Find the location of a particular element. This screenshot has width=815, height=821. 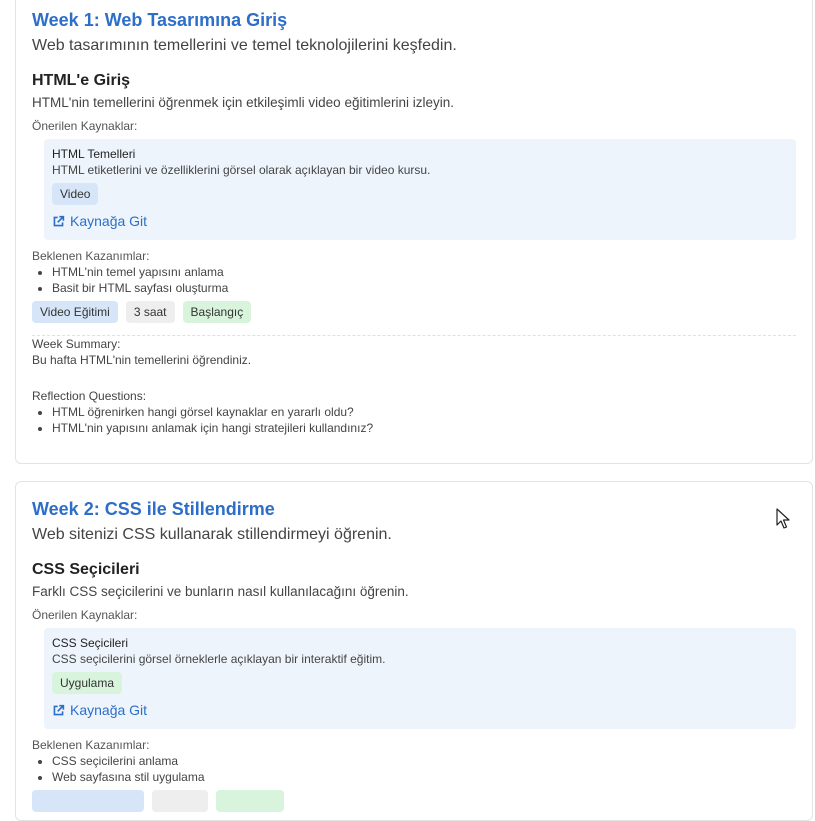

reflection-label: Reflection Questions: is located at coordinates (89, 396).